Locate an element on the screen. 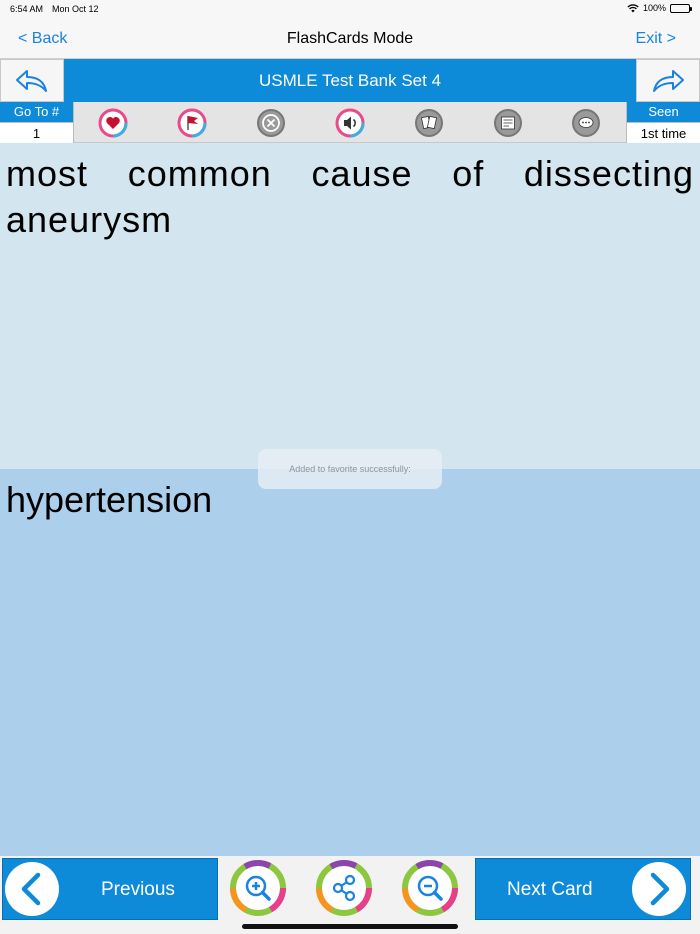 This screenshot has width=700, height=934. next-card-label: Next Card is located at coordinates (550, 889).